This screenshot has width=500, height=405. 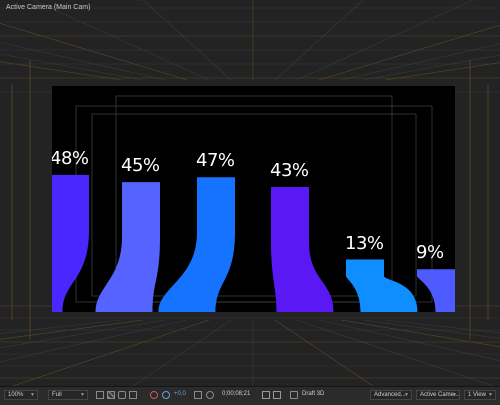 What do you see at coordinates (313, 394) in the screenshot?
I see `renderer-label: Draft 3D` at bounding box center [313, 394].